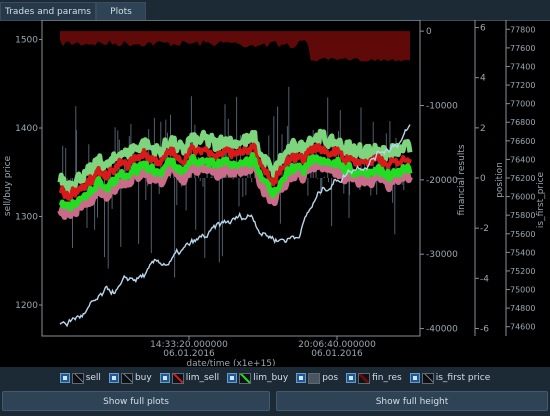  What do you see at coordinates (463, 378) in the screenshot?
I see `legend-label-is-first-price: is_first price` at bounding box center [463, 378].